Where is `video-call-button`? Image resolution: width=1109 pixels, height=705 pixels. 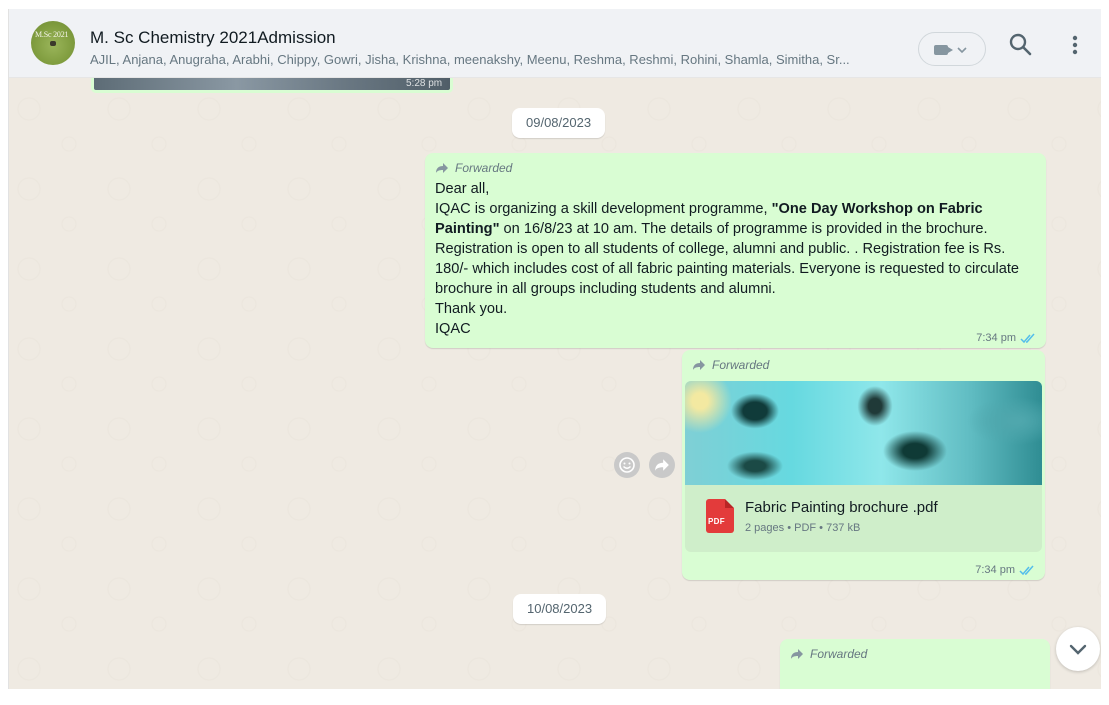 video-call-button is located at coordinates (952, 49).